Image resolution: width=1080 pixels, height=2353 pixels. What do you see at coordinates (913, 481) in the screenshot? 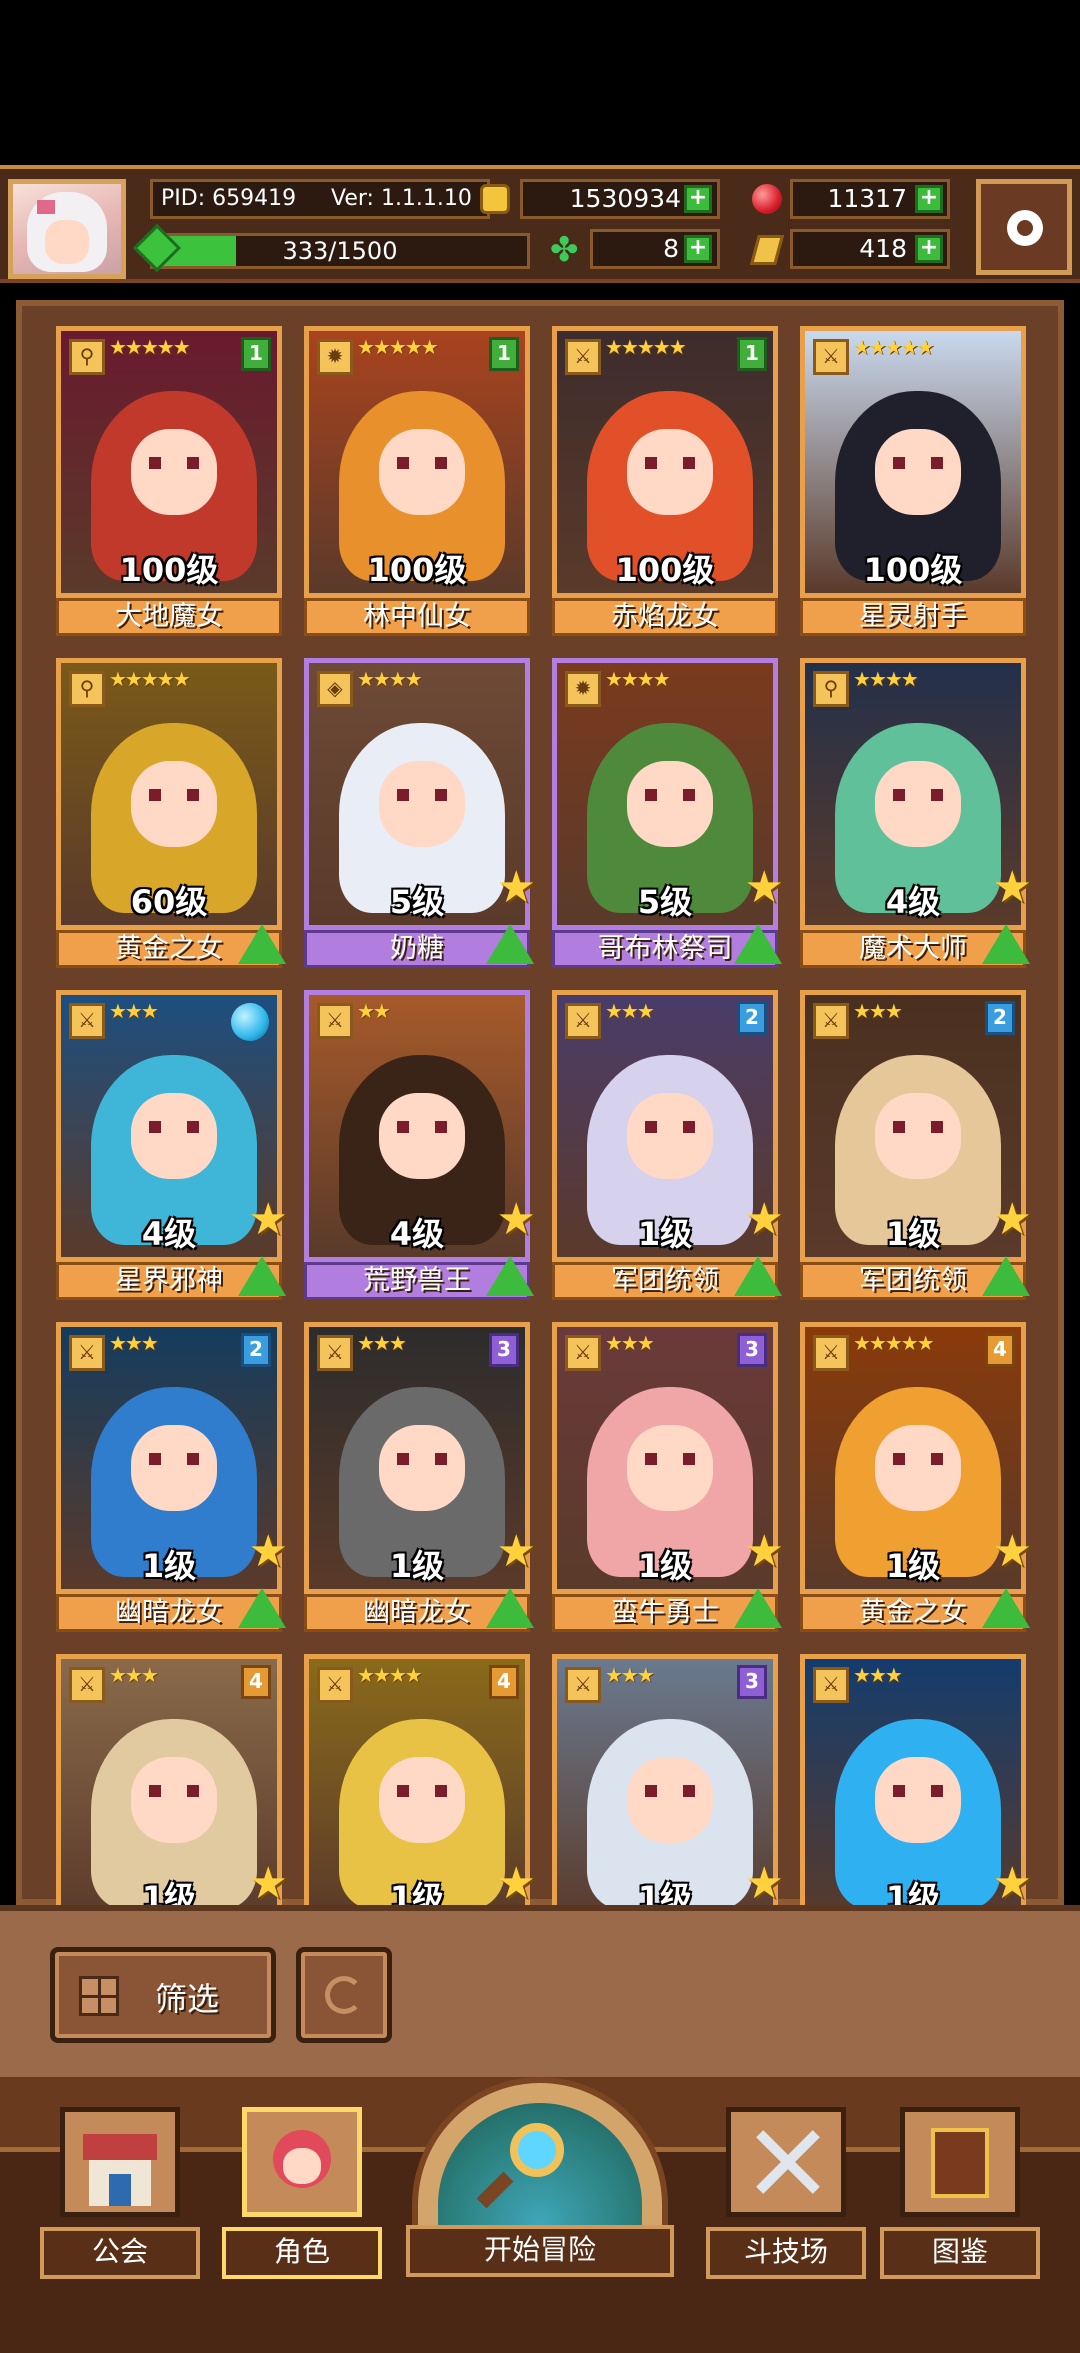
I see `character-card: ⚔ ★★★★★ 100级 星灵射手` at bounding box center [913, 481].